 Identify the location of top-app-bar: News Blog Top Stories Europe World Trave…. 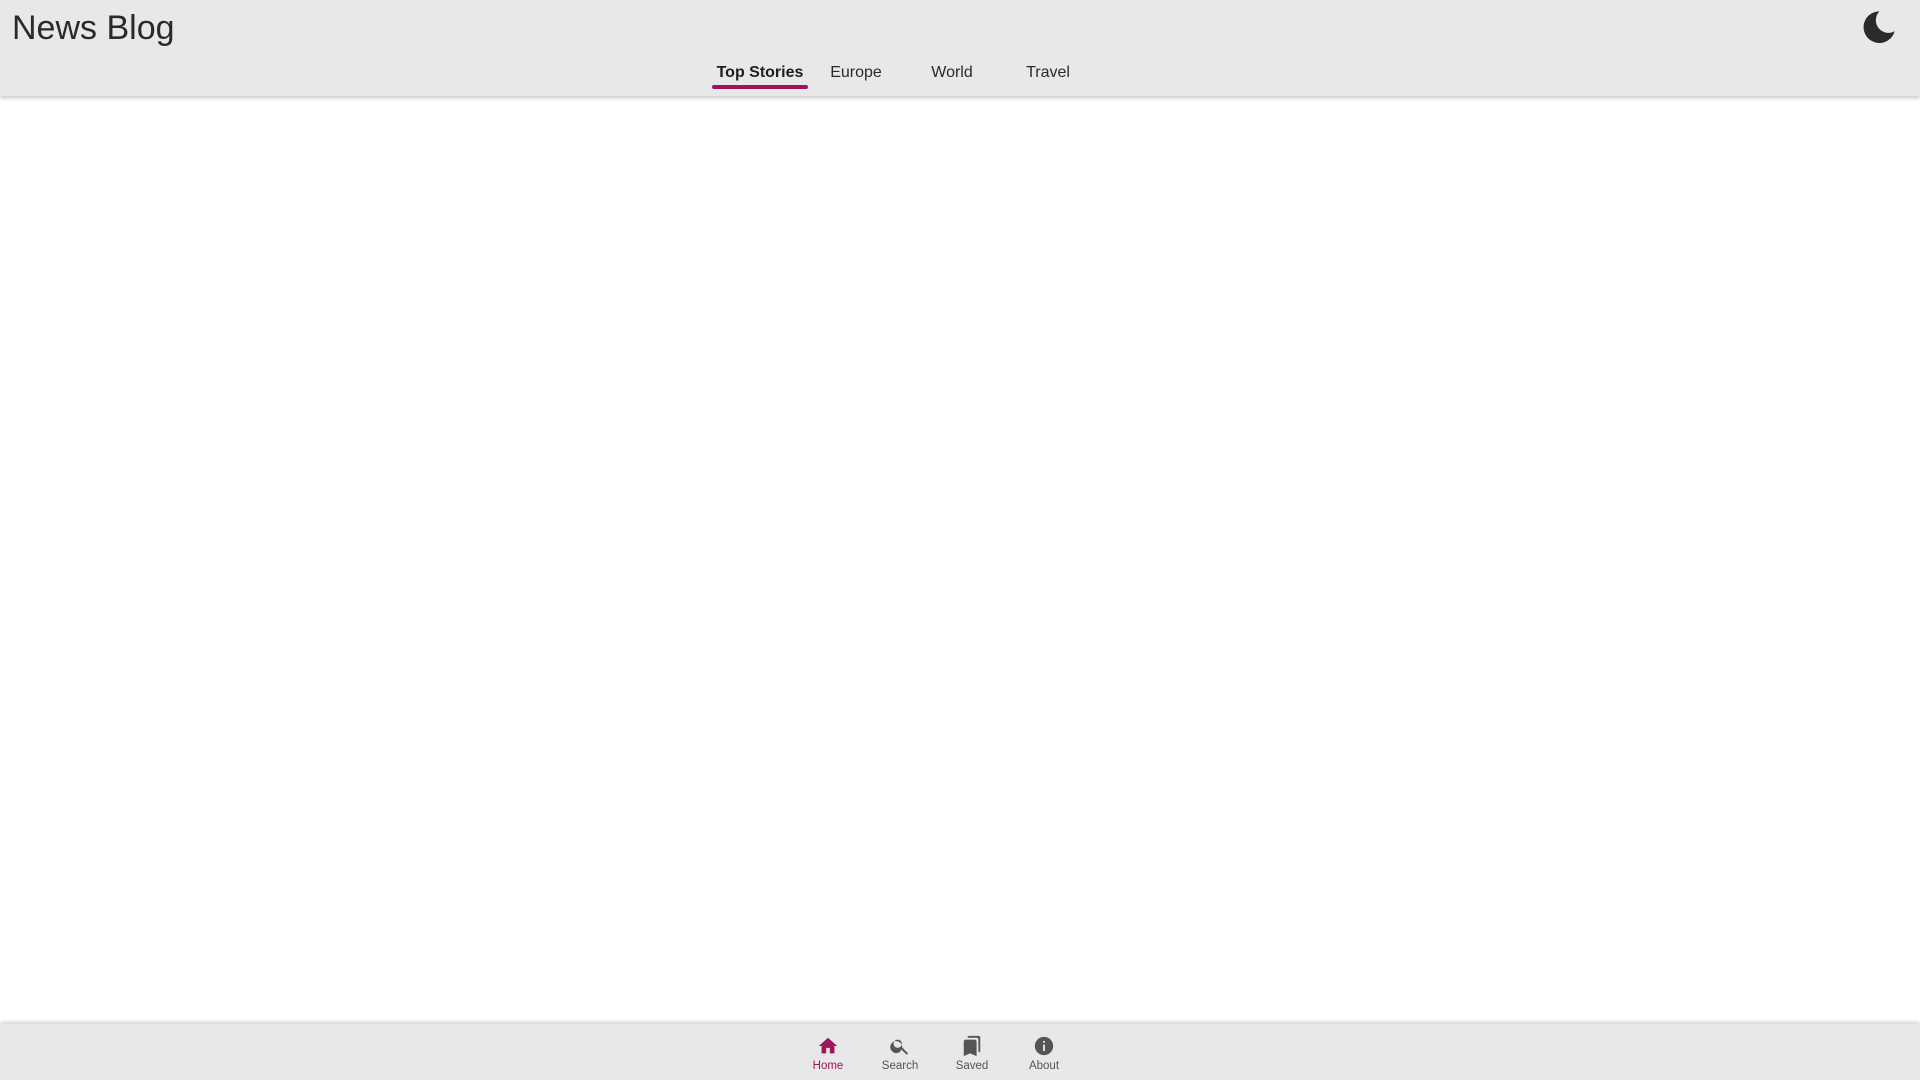
(960, 48).